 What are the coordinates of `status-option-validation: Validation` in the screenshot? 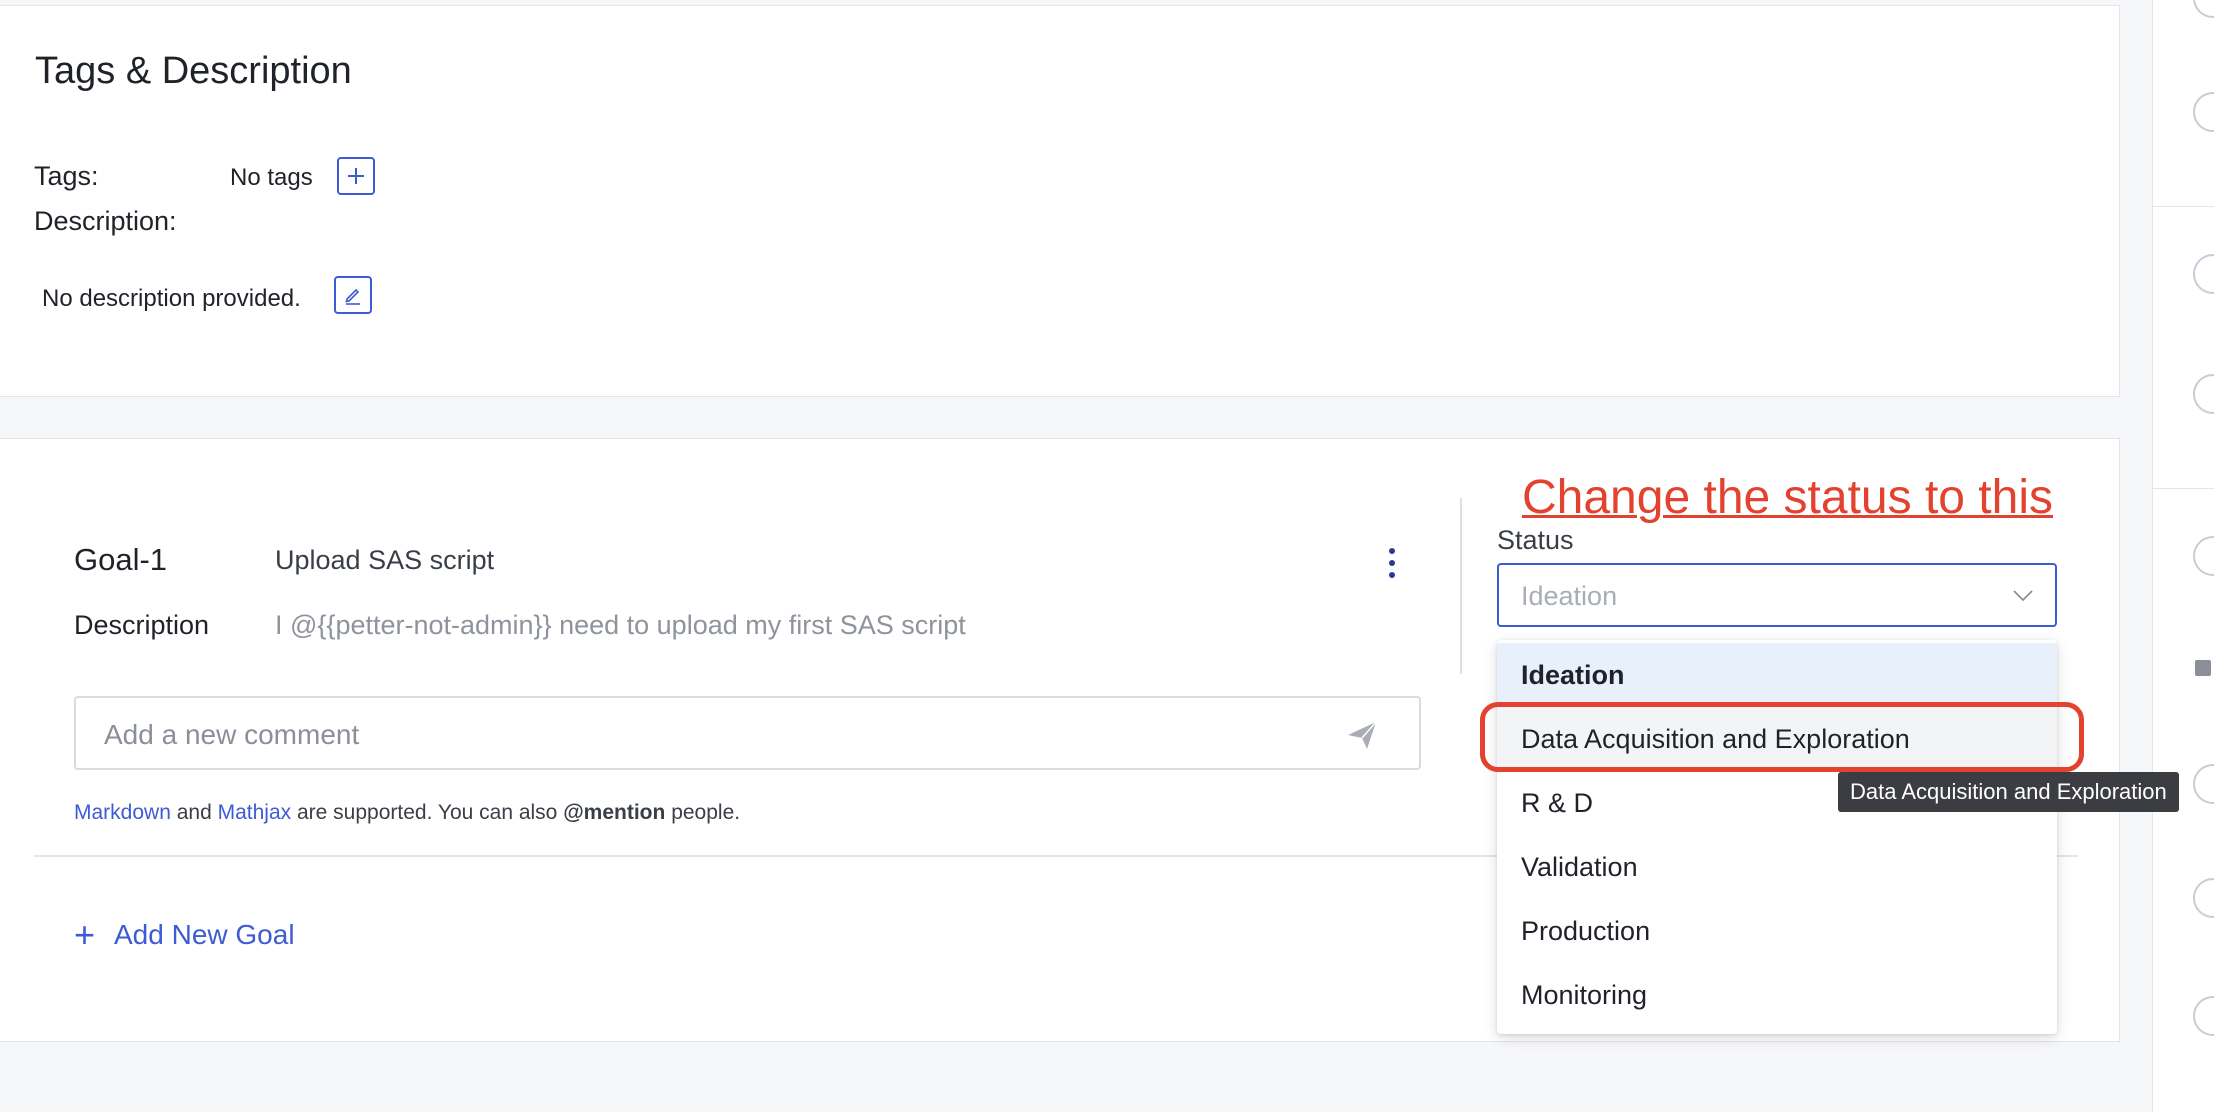 It's located at (1777, 867).